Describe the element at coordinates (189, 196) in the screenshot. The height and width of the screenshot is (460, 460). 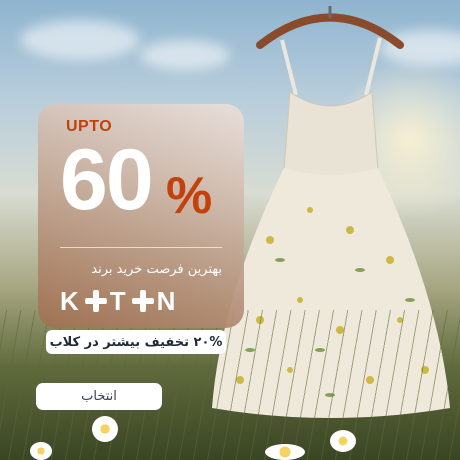
I see `percent-sign: %` at that location.